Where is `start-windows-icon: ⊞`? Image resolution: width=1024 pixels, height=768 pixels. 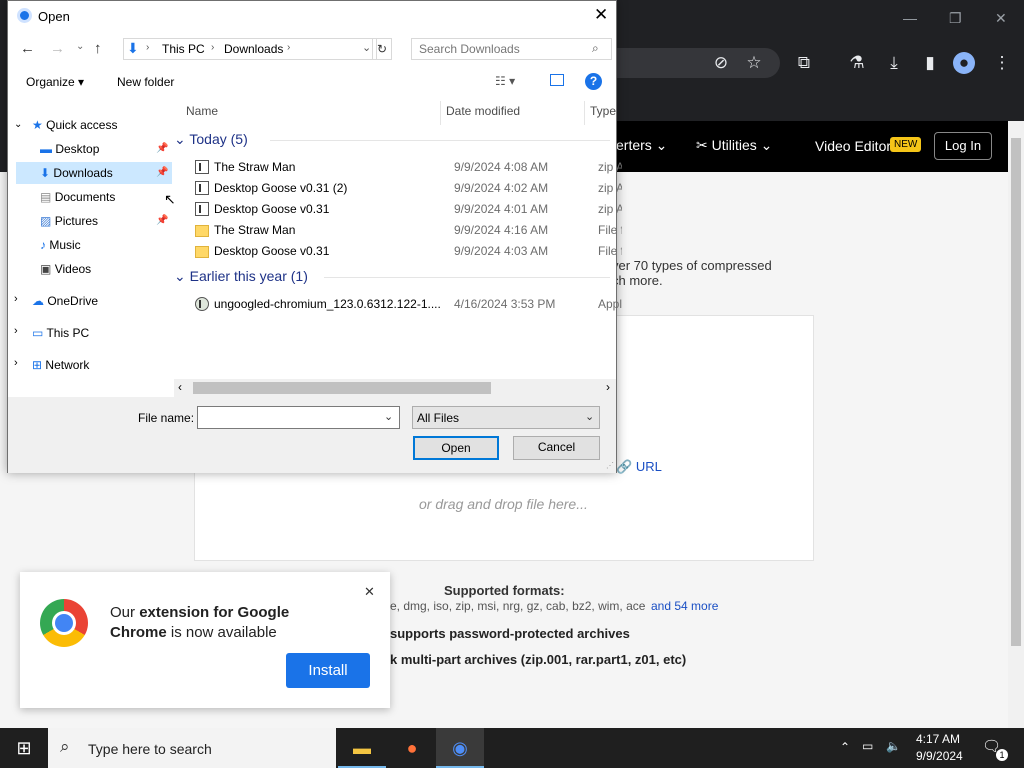 start-windows-icon: ⊞ is located at coordinates (24, 748).